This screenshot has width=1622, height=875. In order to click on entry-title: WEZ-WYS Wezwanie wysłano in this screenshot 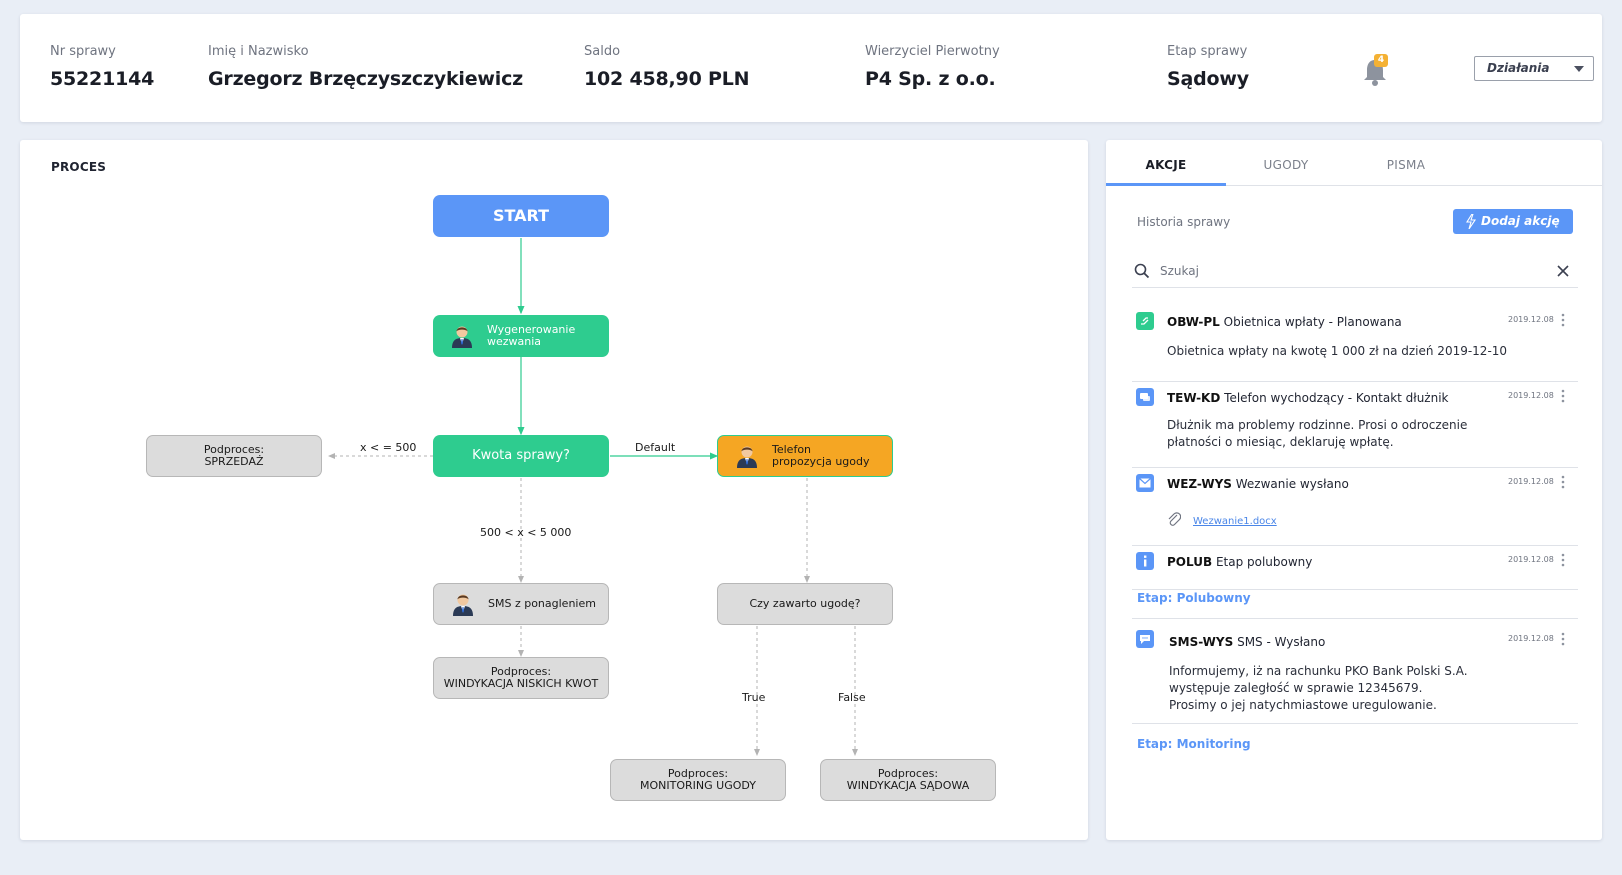, I will do `click(1258, 484)`.